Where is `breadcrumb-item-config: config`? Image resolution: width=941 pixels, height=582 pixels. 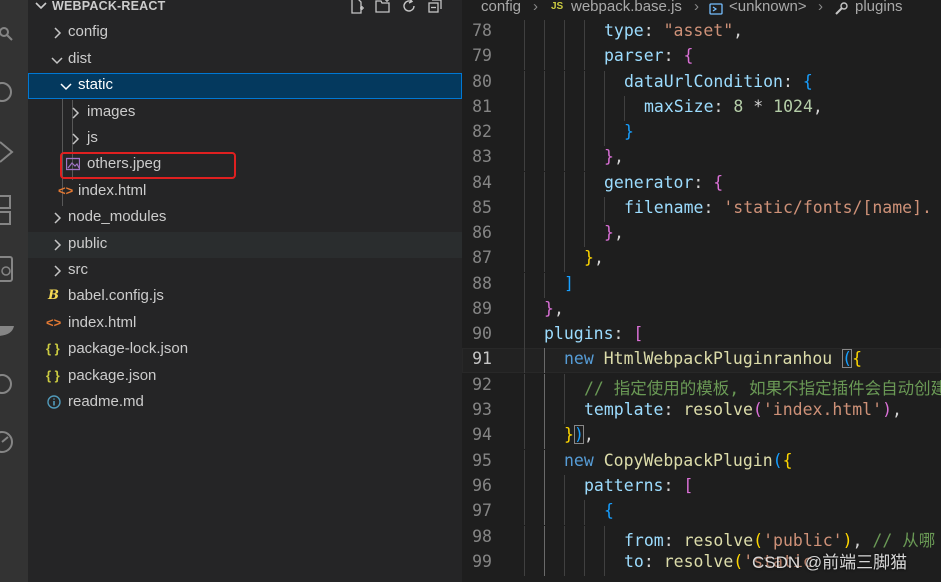 breadcrumb-item-config: config is located at coordinates (501, 7).